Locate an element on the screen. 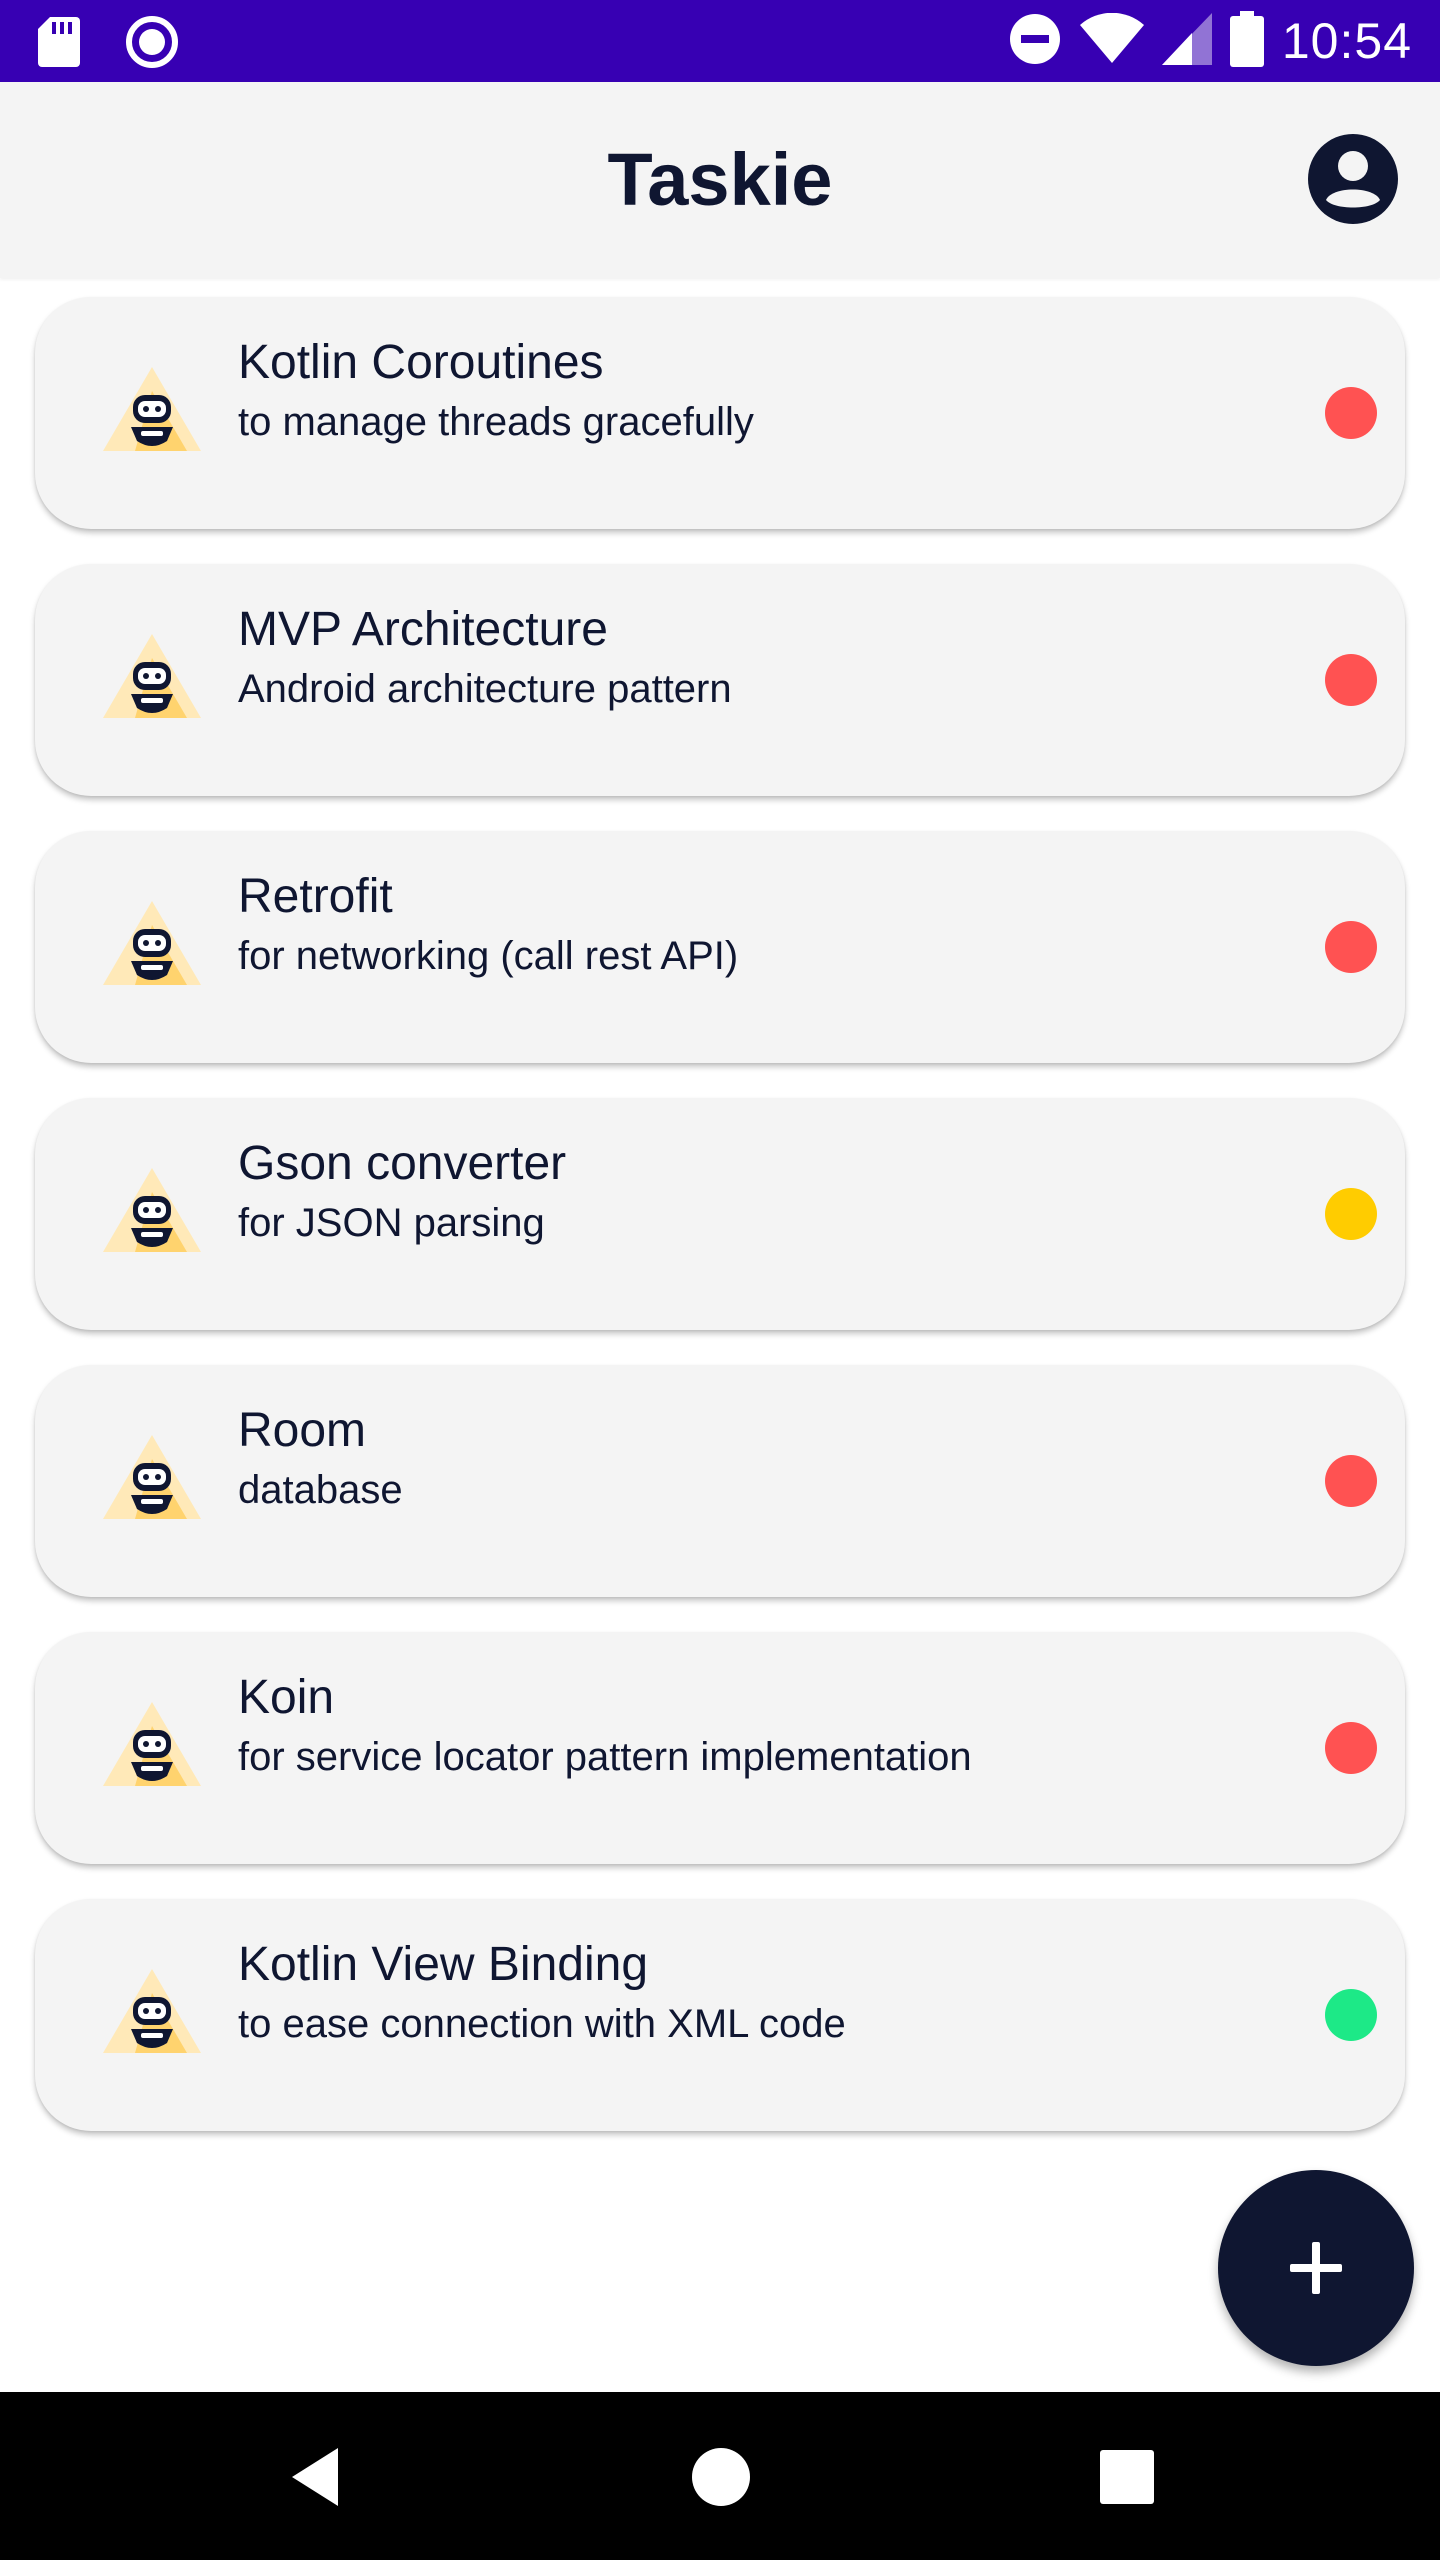 Image resolution: width=1440 pixels, height=2560 pixels. recents-button is located at coordinates (1127, 2477).